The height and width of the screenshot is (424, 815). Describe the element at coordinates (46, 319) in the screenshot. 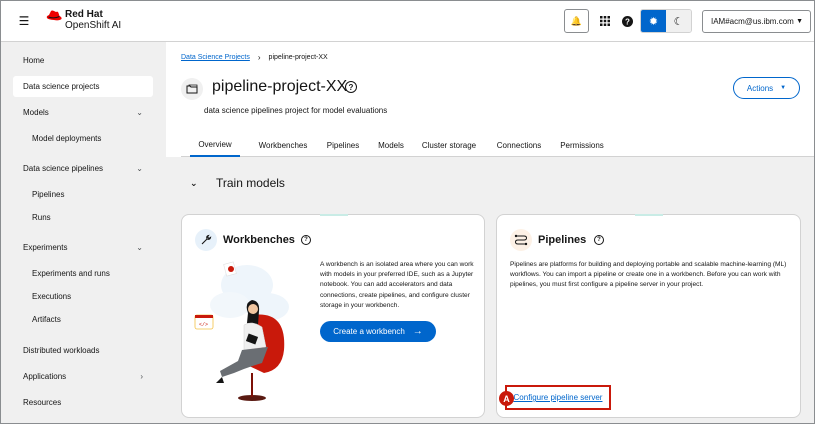

I see `sidebar-item-label: Artifacts` at that location.